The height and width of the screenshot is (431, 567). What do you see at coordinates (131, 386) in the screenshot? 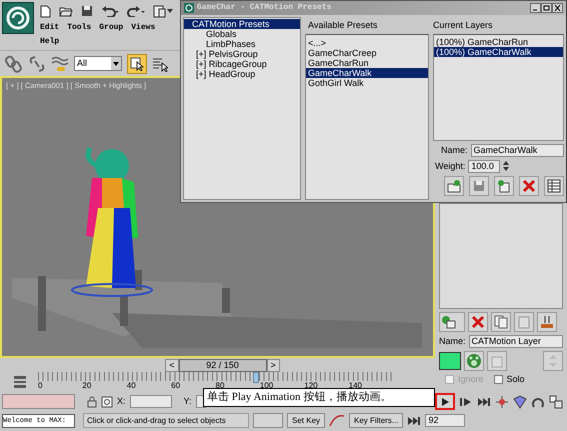
I see `tick-label: 40` at bounding box center [131, 386].